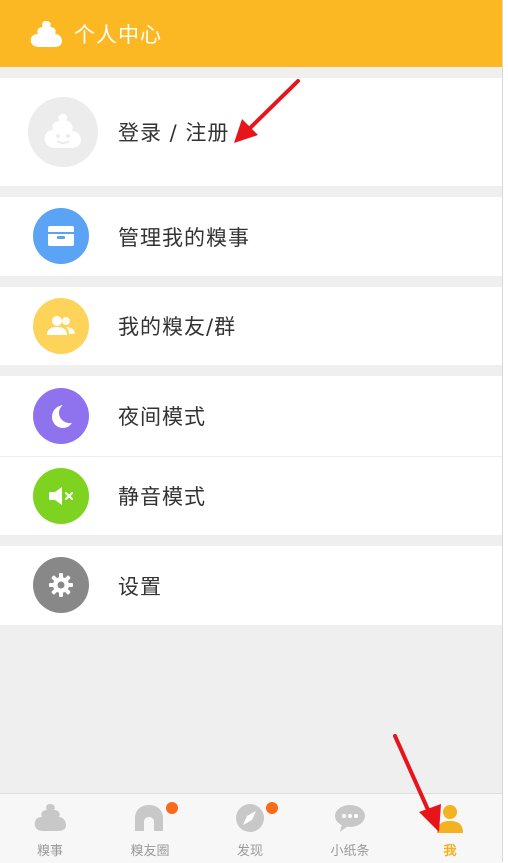 The width and height of the screenshot is (508, 863). Describe the element at coordinates (150, 851) in the screenshot. I see `tab-label: 糗友圈` at that location.